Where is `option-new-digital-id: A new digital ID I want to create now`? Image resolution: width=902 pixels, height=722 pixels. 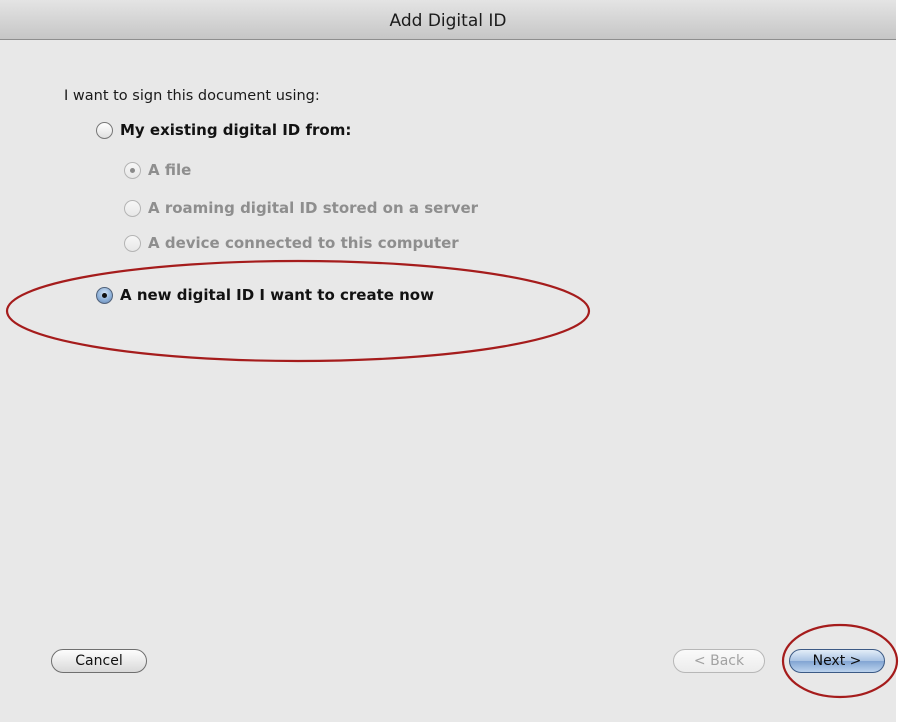 option-new-digital-id: A new digital ID I want to create now is located at coordinates (265, 295).